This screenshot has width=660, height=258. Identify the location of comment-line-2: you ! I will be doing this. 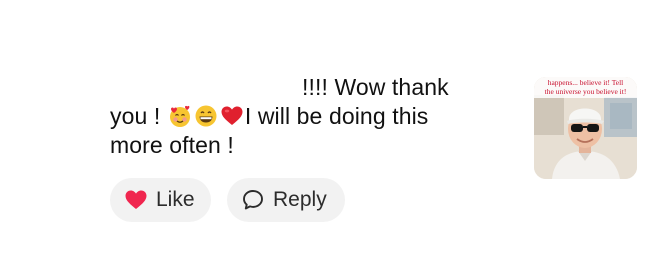
(307, 116).